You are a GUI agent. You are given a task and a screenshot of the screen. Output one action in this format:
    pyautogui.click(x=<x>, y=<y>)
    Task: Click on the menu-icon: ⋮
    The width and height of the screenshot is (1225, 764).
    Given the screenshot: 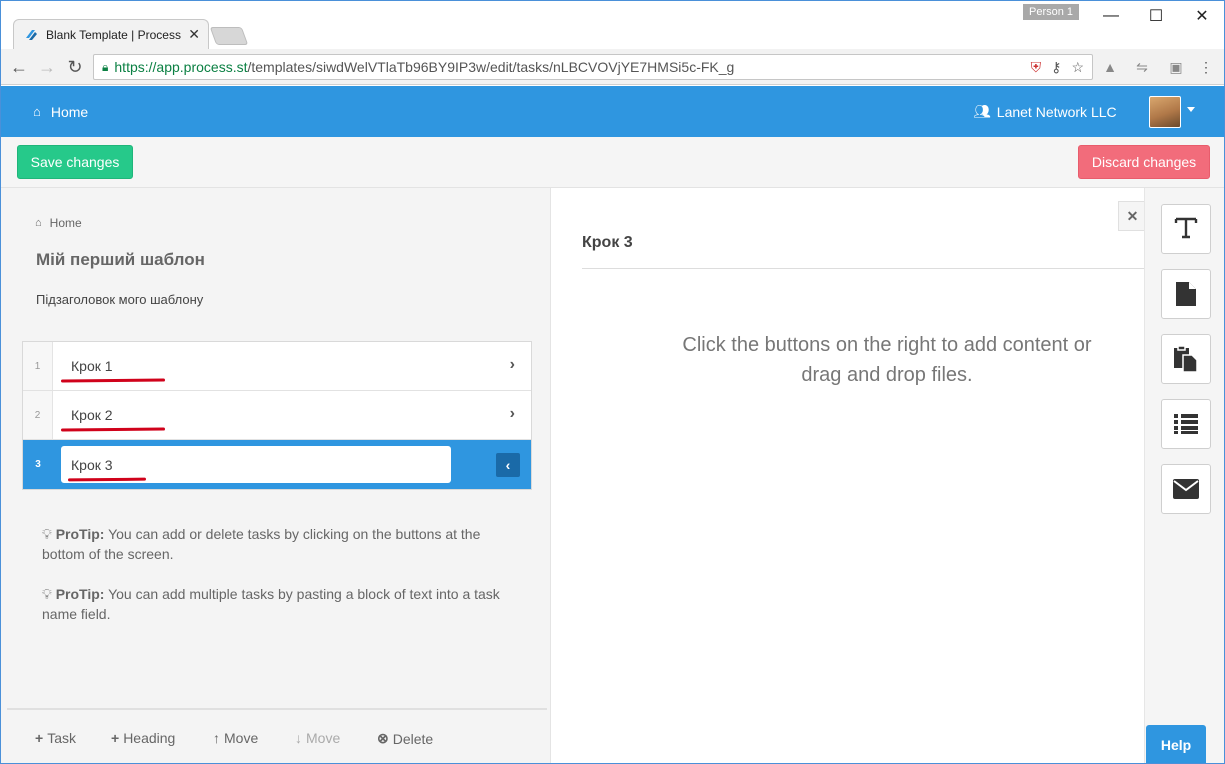 What is the action you would take?
    pyautogui.click(x=1206, y=68)
    